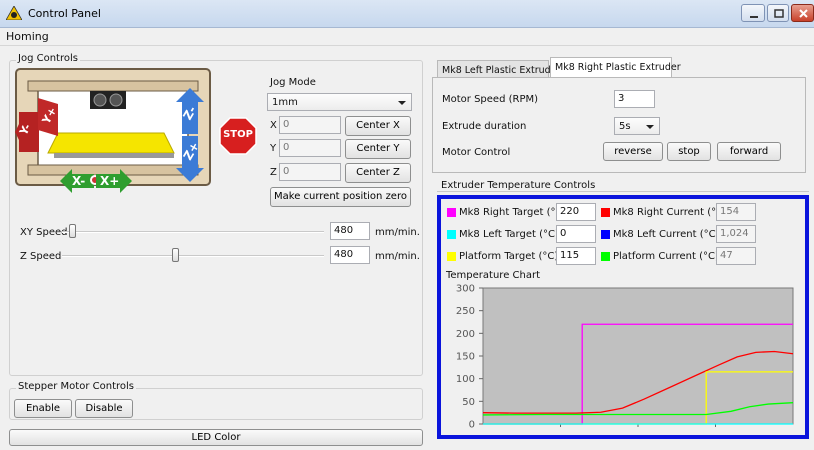 Image resolution: width=814 pixels, height=450 pixels. I want to click on xy-speed-label: XY Speed, so click(44, 232).